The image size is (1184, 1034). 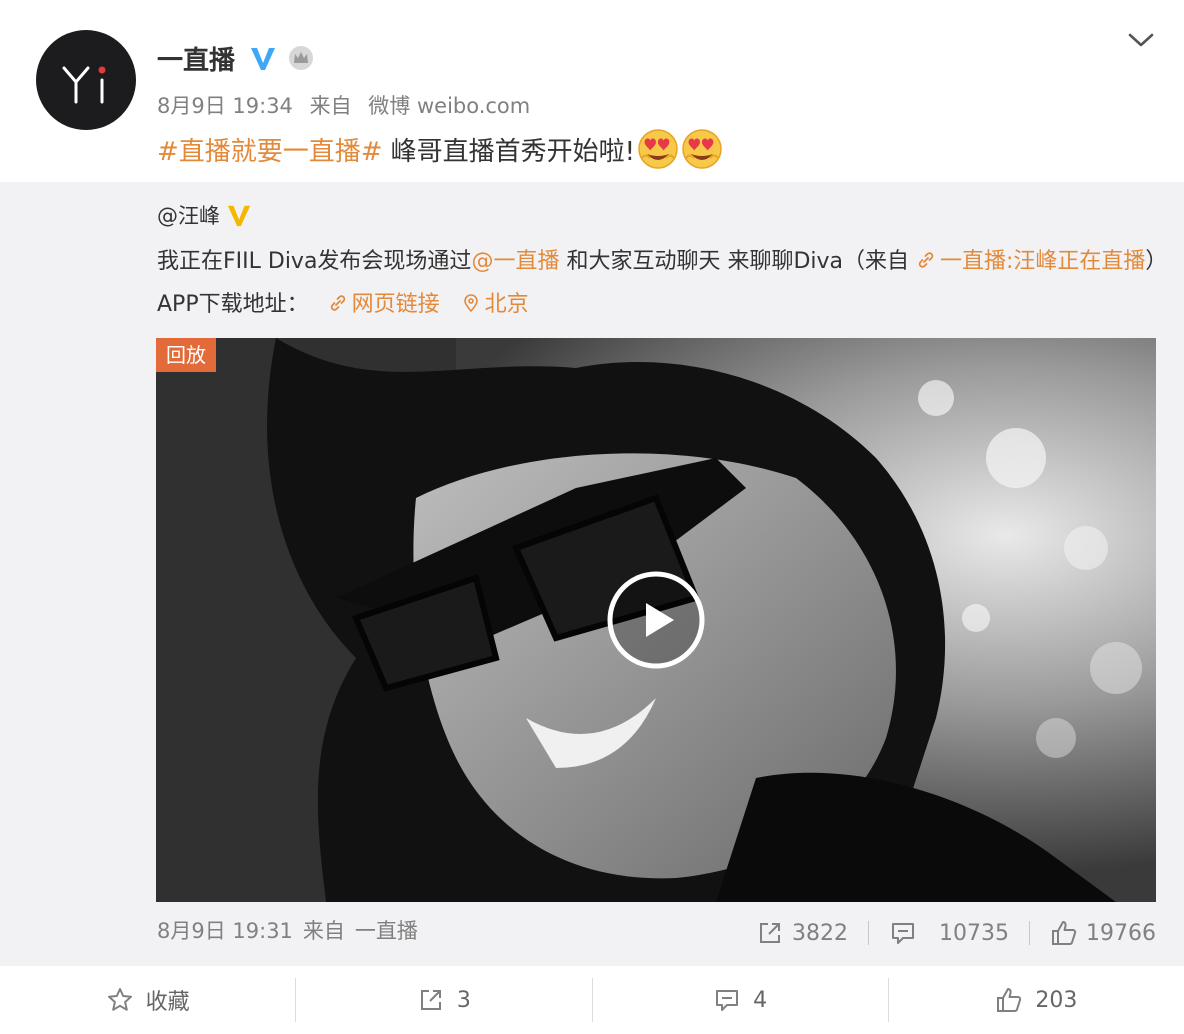 What do you see at coordinates (314, 261) in the screenshot?
I see `repost-text-part: 我正在FIIL Diva发布会现场通过` at bounding box center [314, 261].